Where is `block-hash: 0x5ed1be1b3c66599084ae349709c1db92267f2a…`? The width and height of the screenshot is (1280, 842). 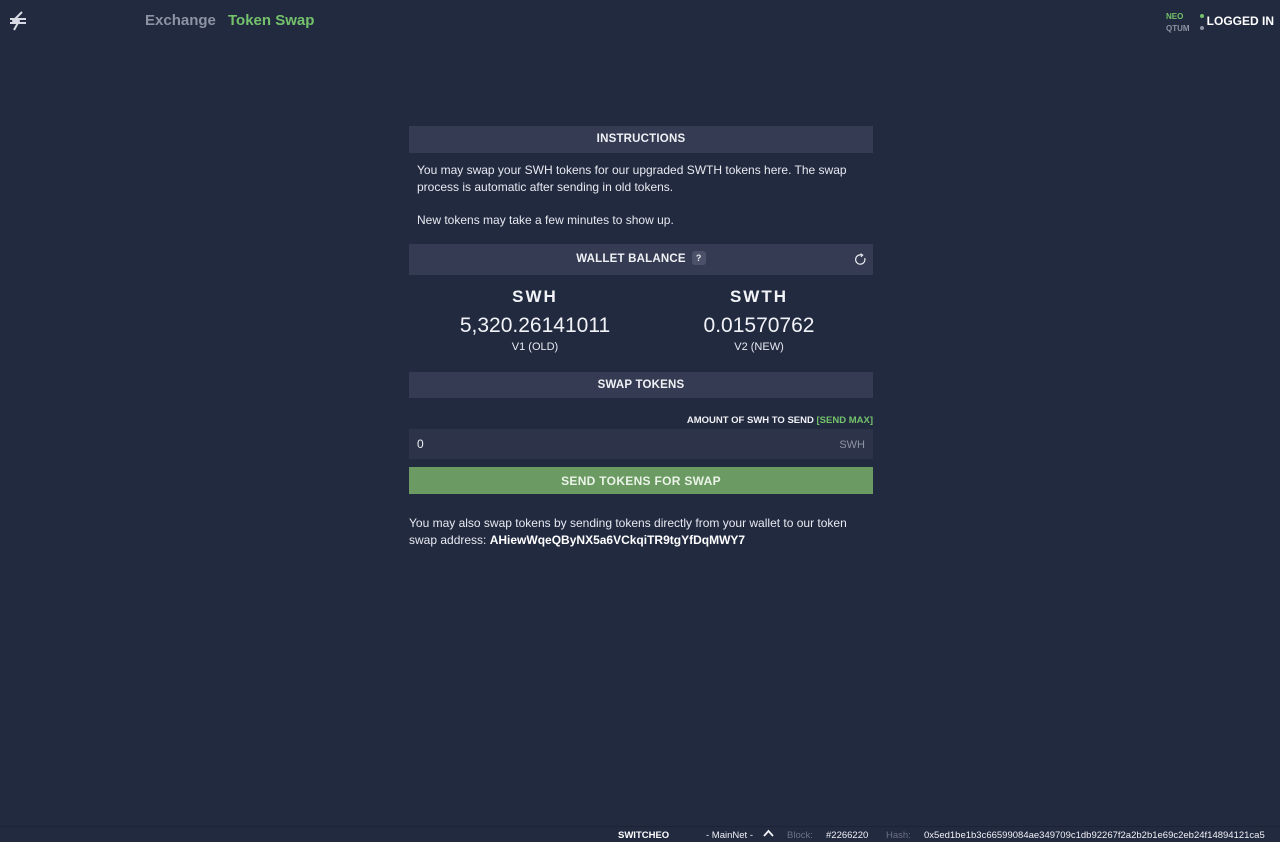
block-hash: 0x5ed1be1b3c66599084ae349709c1db92267f2a… is located at coordinates (1094, 835).